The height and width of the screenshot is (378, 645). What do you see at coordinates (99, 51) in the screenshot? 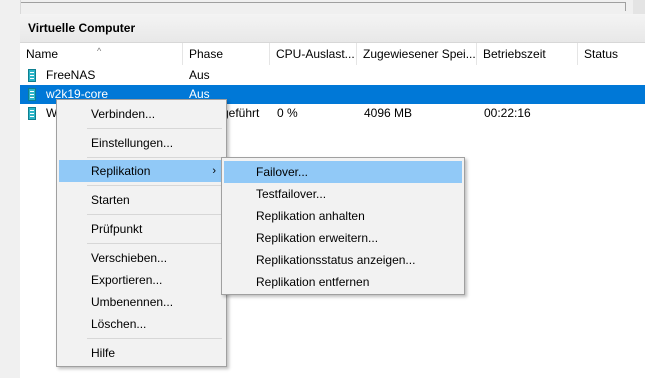
I see `sort-ascending-icon: ^` at bounding box center [99, 51].